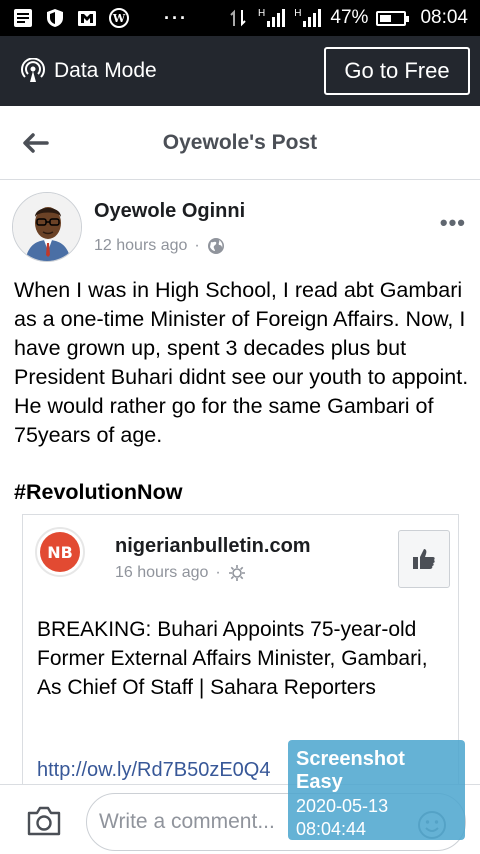 This screenshot has height=854, width=480. What do you see at coordinates (35, 143) in the screenshot?
I see `back-arrow-icon` at bounding box center [35, 143].